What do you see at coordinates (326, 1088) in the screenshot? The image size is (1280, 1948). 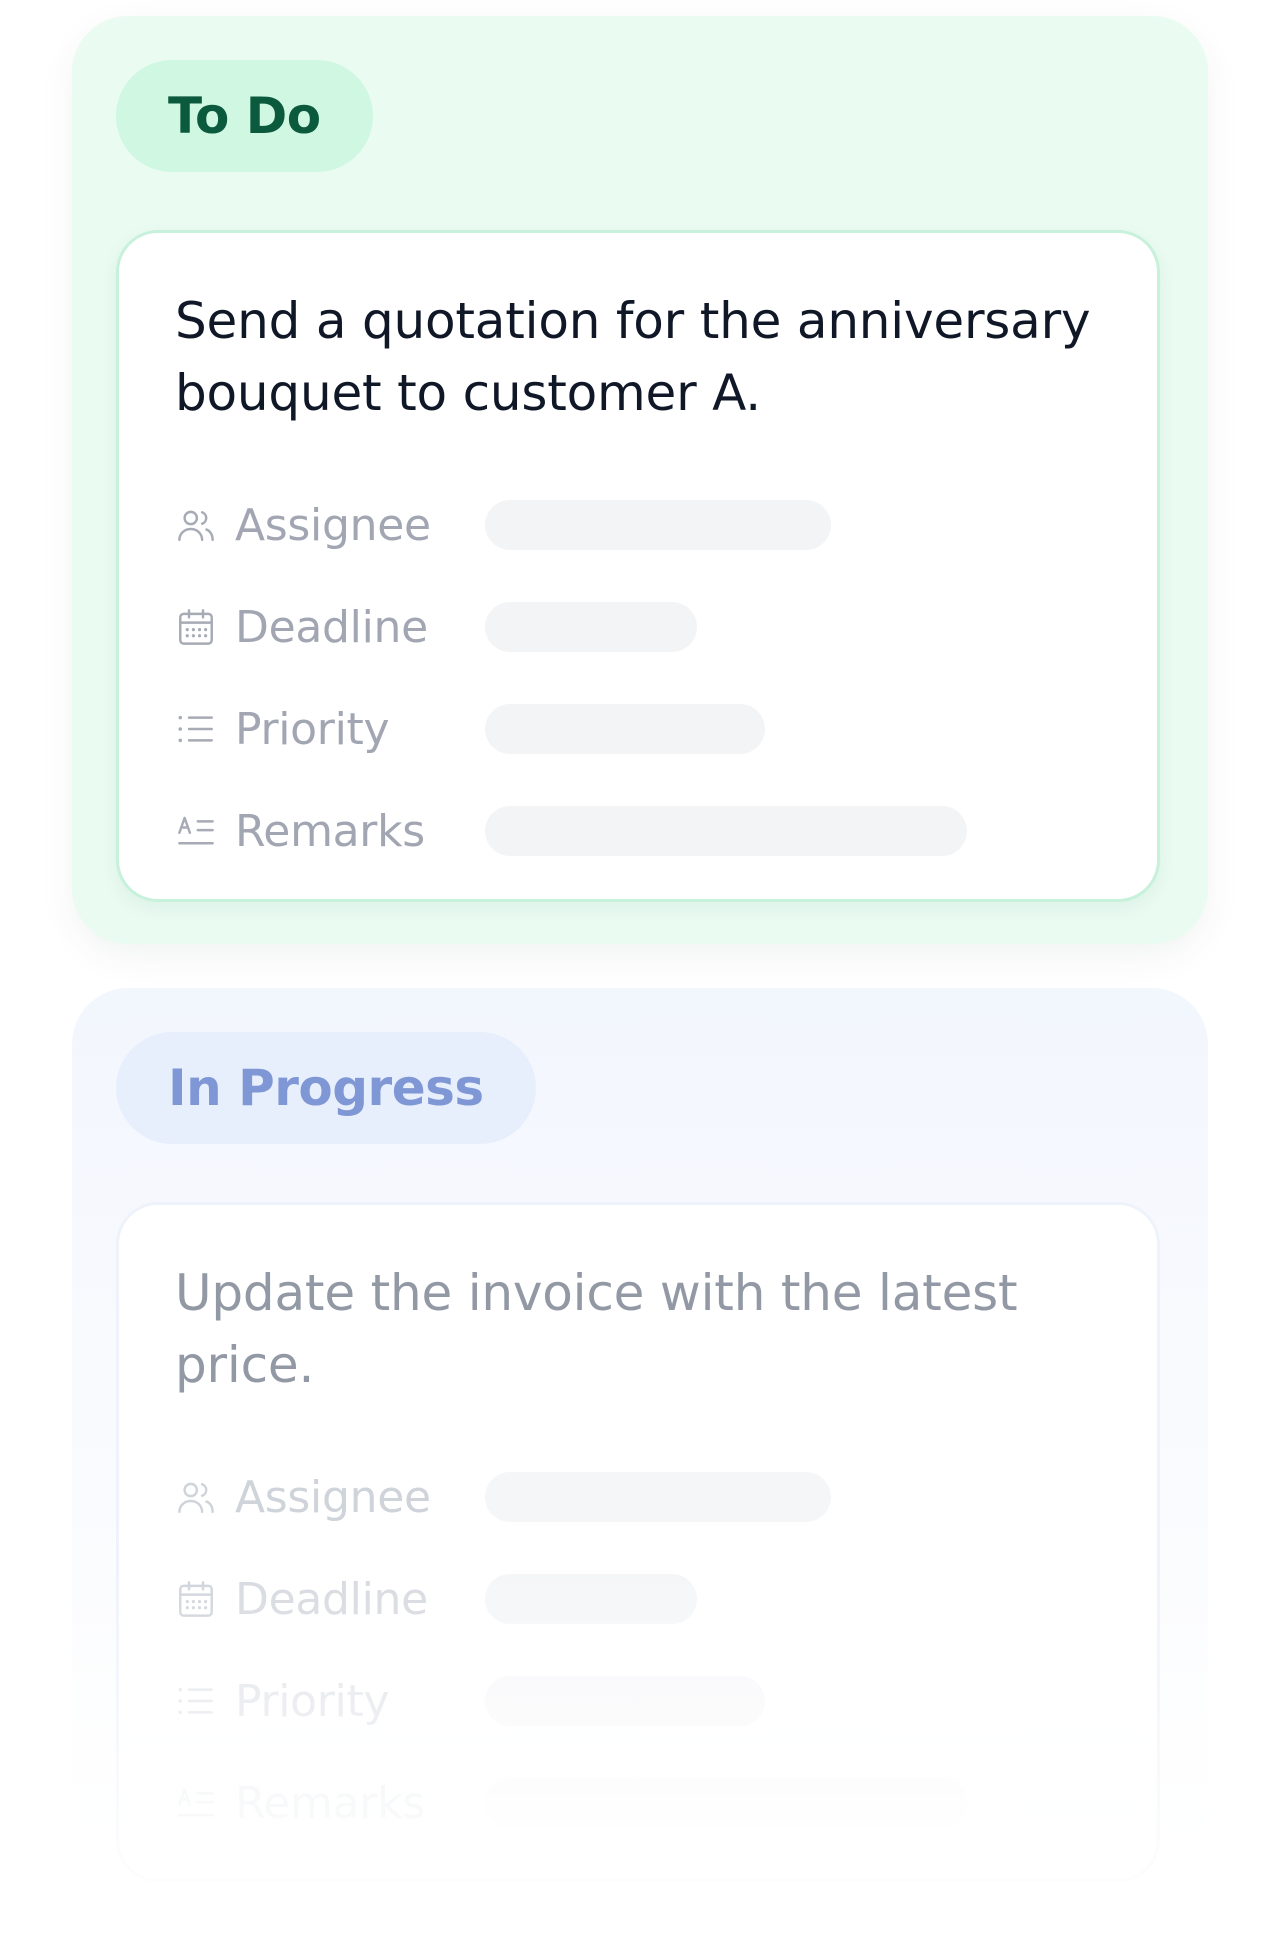 I see `status-badge-in-progress: In Progress` at bounding box center [326, 1088].